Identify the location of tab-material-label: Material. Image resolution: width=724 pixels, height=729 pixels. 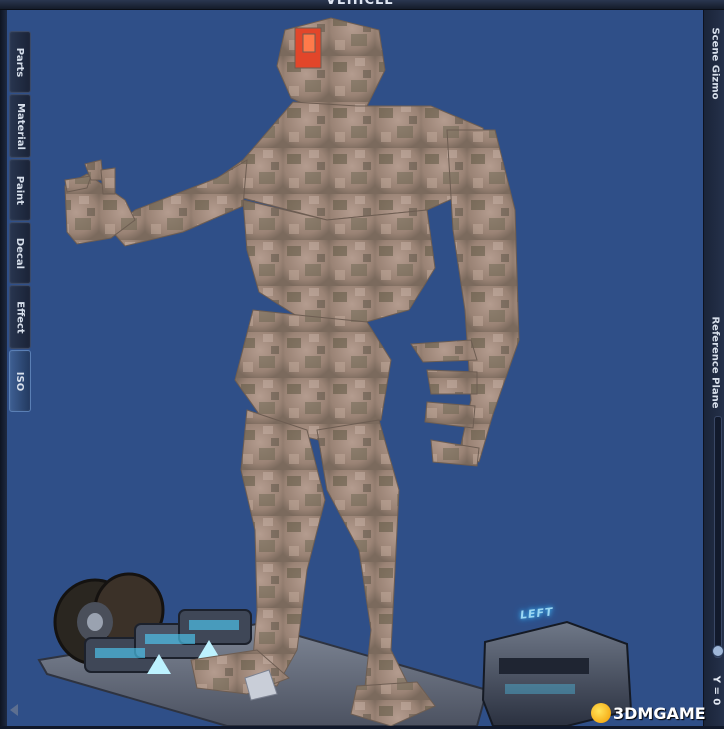
(20, 126).